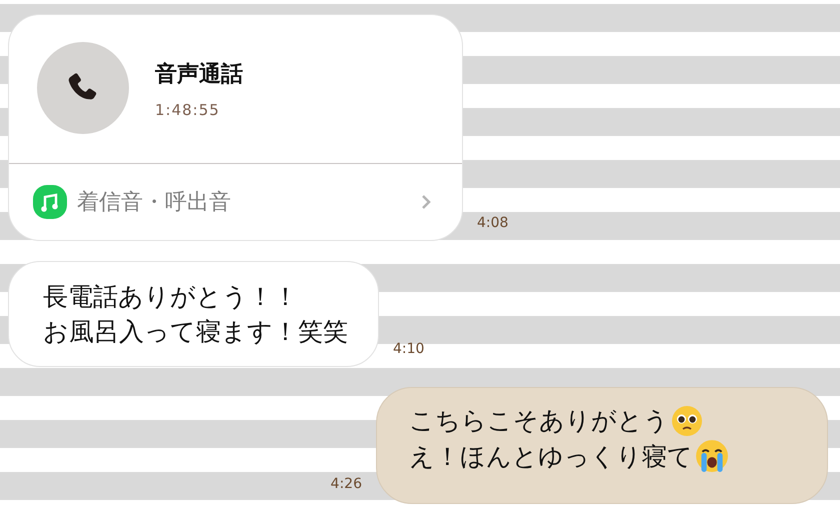 Image resolution: width=840 pixels, height=508 pixels. I want to click on timestamp: 4:10, so click(408, 349).